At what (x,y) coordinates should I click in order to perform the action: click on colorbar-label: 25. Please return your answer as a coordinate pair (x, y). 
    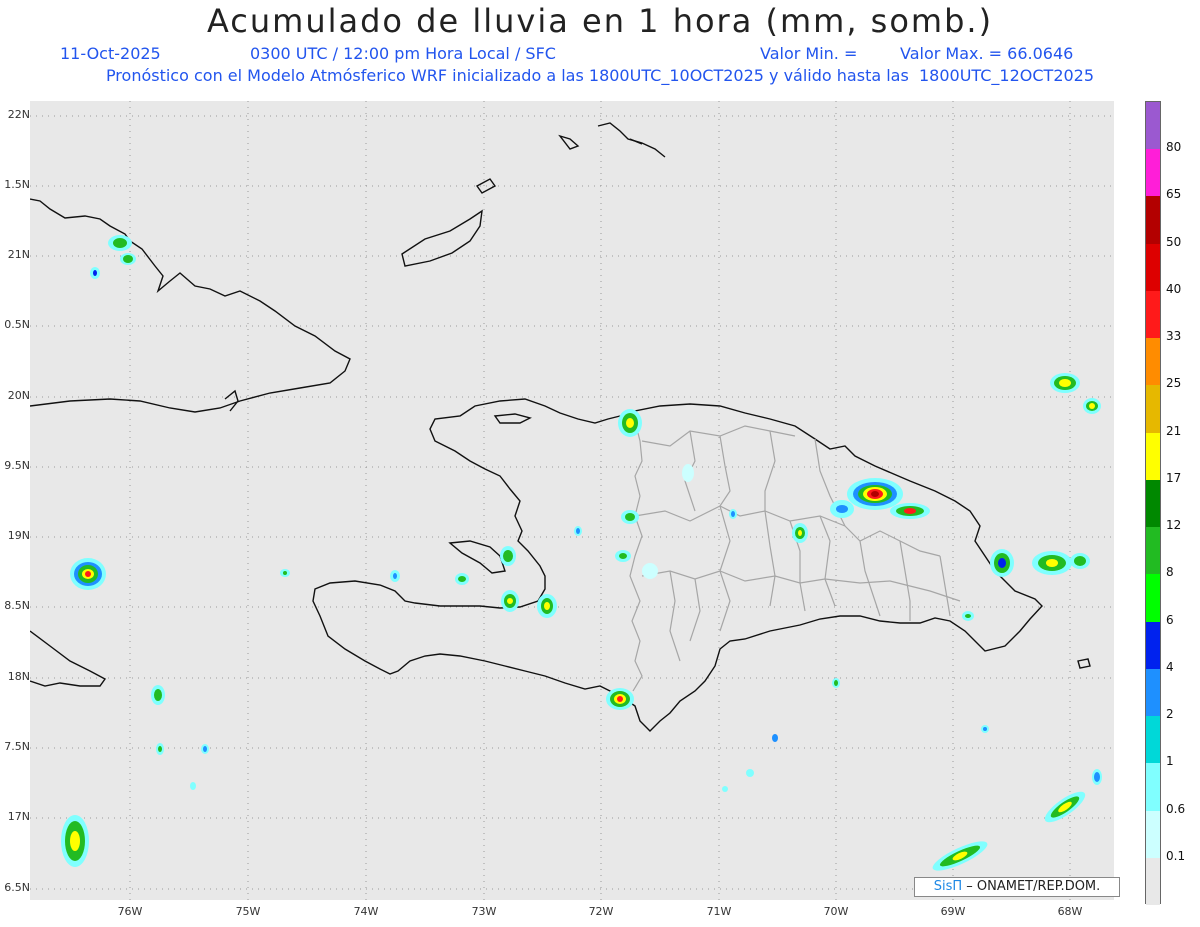
    Looking at the image, I should click on (1174, 383).